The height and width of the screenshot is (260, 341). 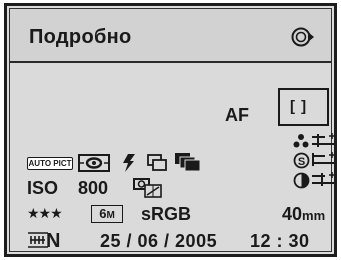 What do you see at coordinates (292, 214) in the screenshot?
I see `focal-length-value: 40` at bounding box center [292, 214].